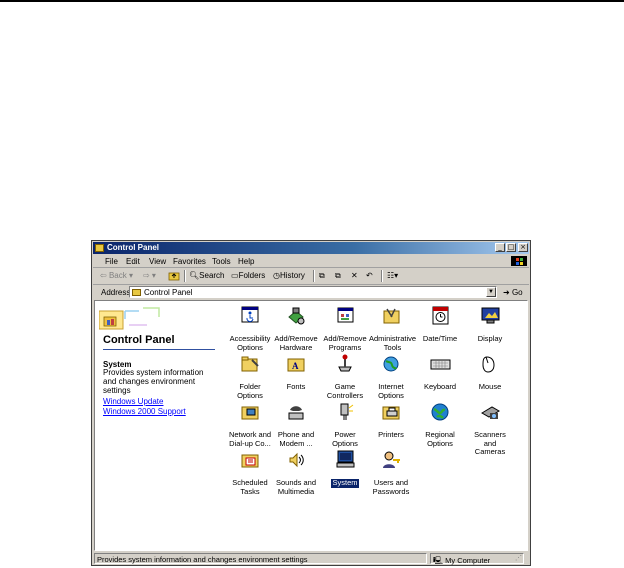  I want to click on undo-icon: ↶, so click(369, 275).